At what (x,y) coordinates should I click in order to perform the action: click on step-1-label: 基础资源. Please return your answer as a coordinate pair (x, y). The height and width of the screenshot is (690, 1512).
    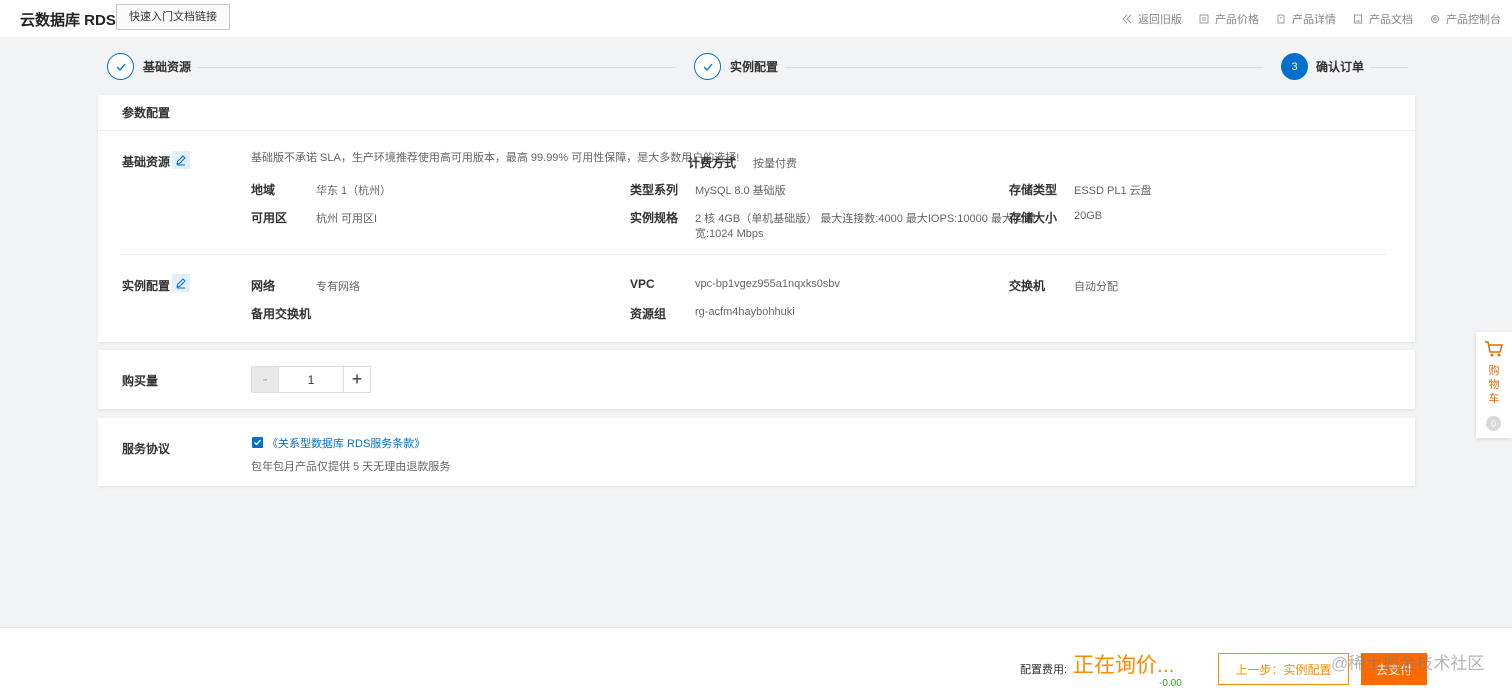
    Looking at the image, I should click on (167, 67).